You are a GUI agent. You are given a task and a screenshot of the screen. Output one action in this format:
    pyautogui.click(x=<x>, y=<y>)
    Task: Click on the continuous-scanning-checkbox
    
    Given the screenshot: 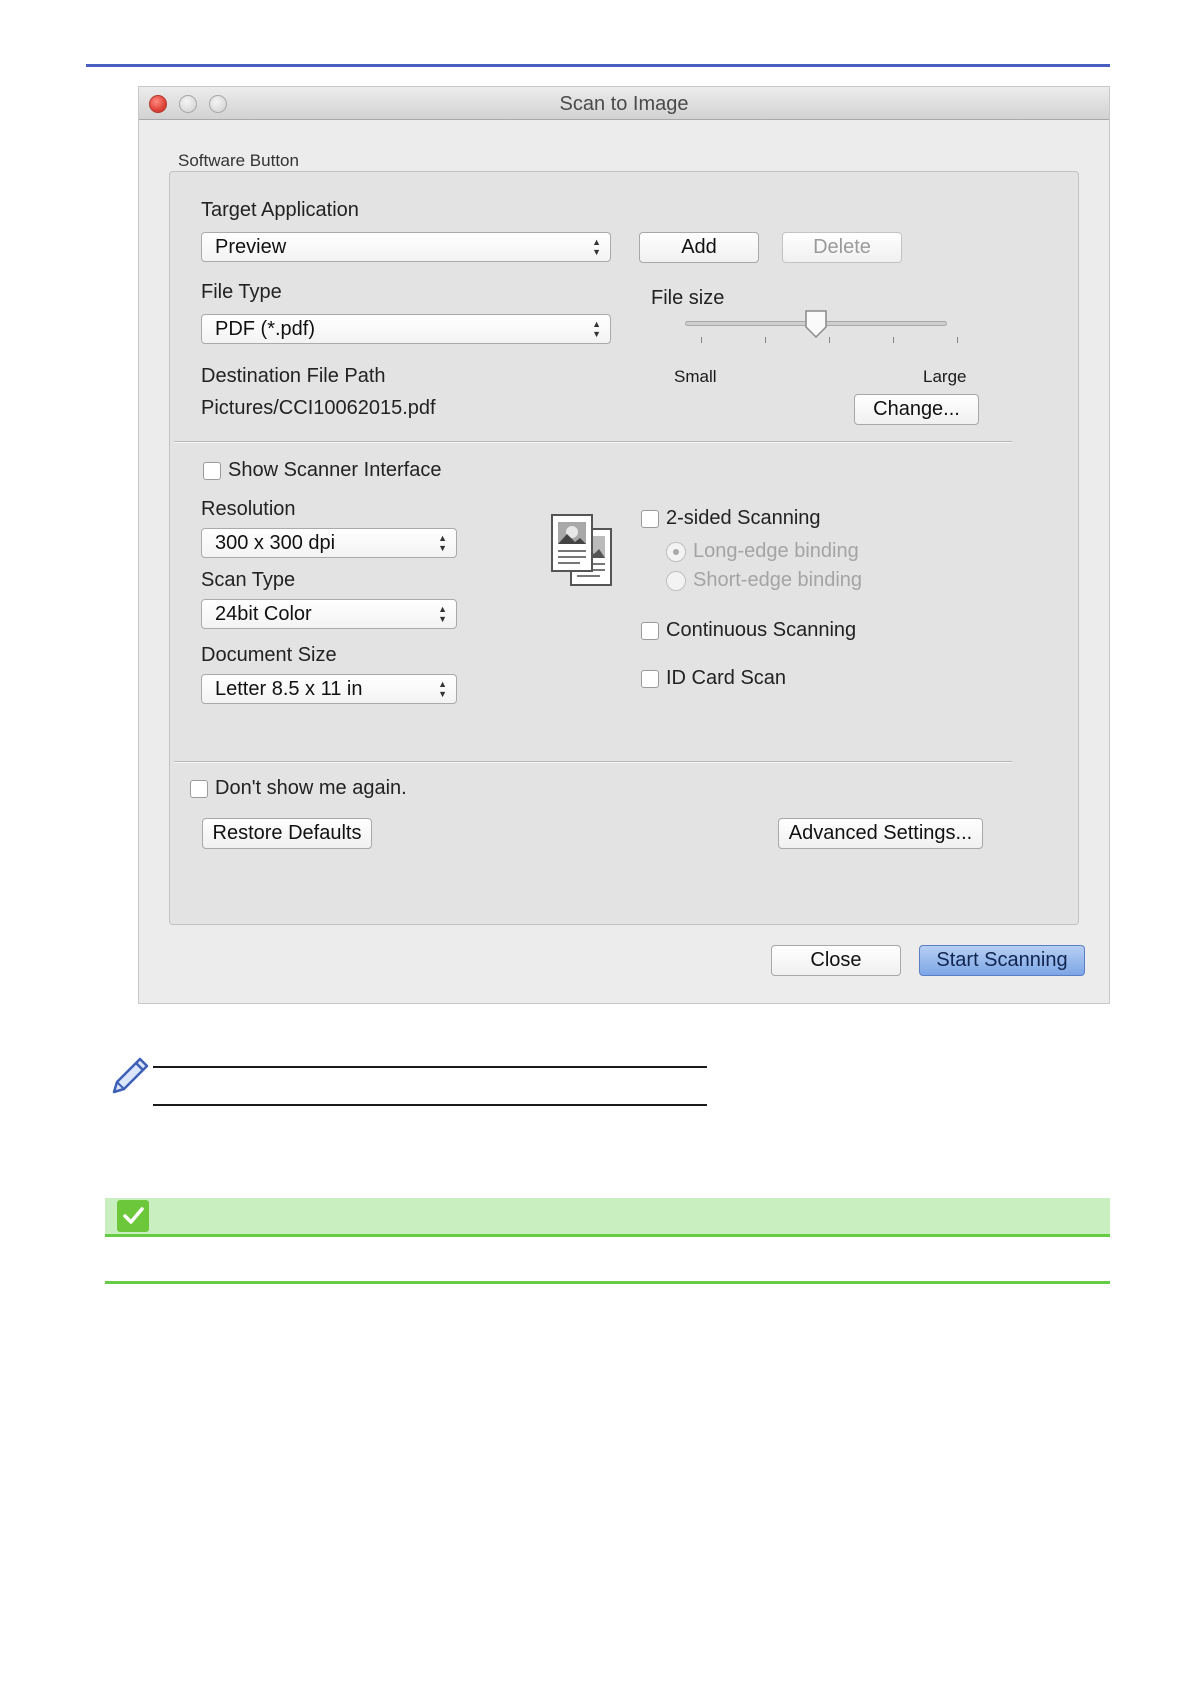 What is the action you would take?
    pyautogui.click(x=650, y=631)
    